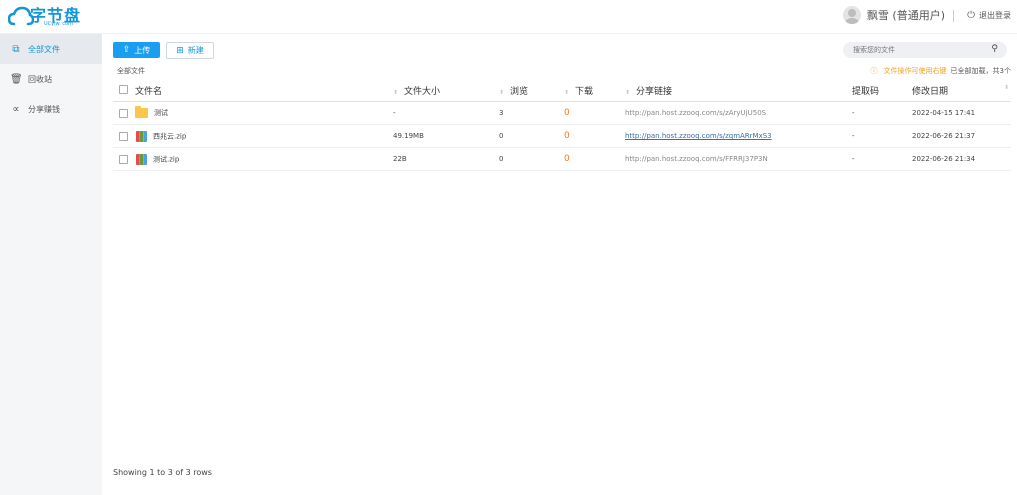 Image resolution: width=1017 pixels, height=495 pixels. What do you see at coordinates (44, 49) in the screenshot?
I see `sidebar-item-label: 全部文件` at bounding box center [44, 49].